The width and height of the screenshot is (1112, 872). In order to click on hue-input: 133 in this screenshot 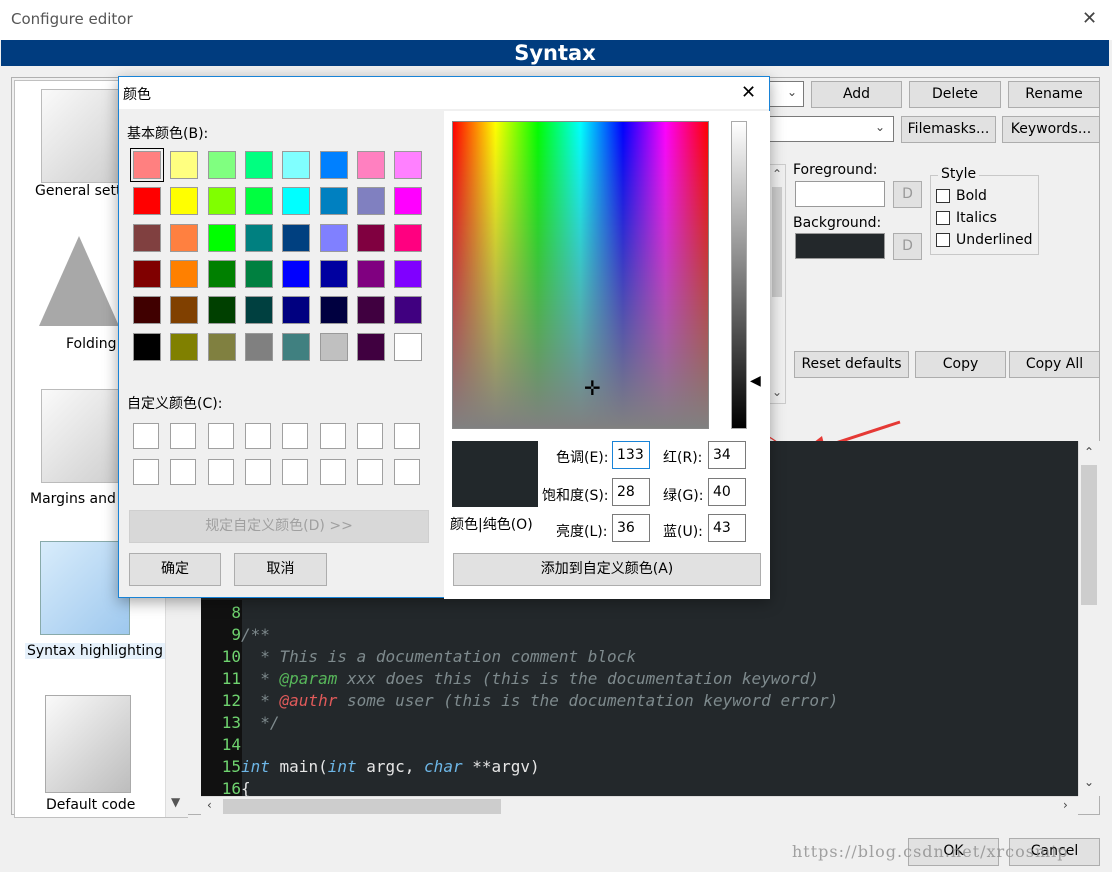, I will do `click(631, 455)`.